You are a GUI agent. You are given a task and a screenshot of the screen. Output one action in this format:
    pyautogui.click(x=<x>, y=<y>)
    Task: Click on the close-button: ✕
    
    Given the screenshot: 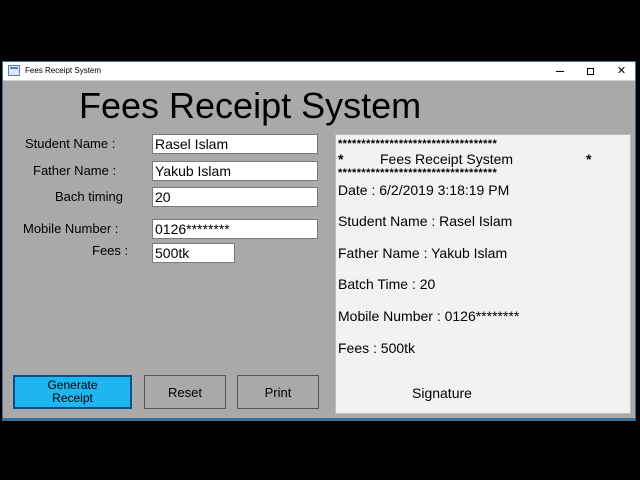 What is the action you would take?
    pyautogui.click(x=620, y=71)
    